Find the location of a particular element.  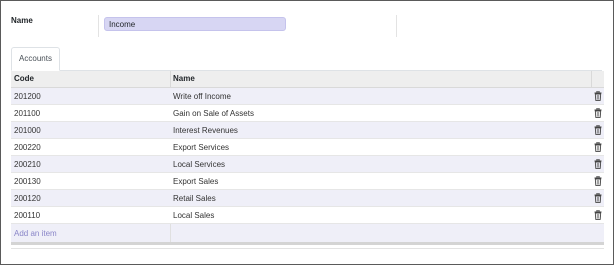

row-code: 200110 is located at coordinates (27, 215).